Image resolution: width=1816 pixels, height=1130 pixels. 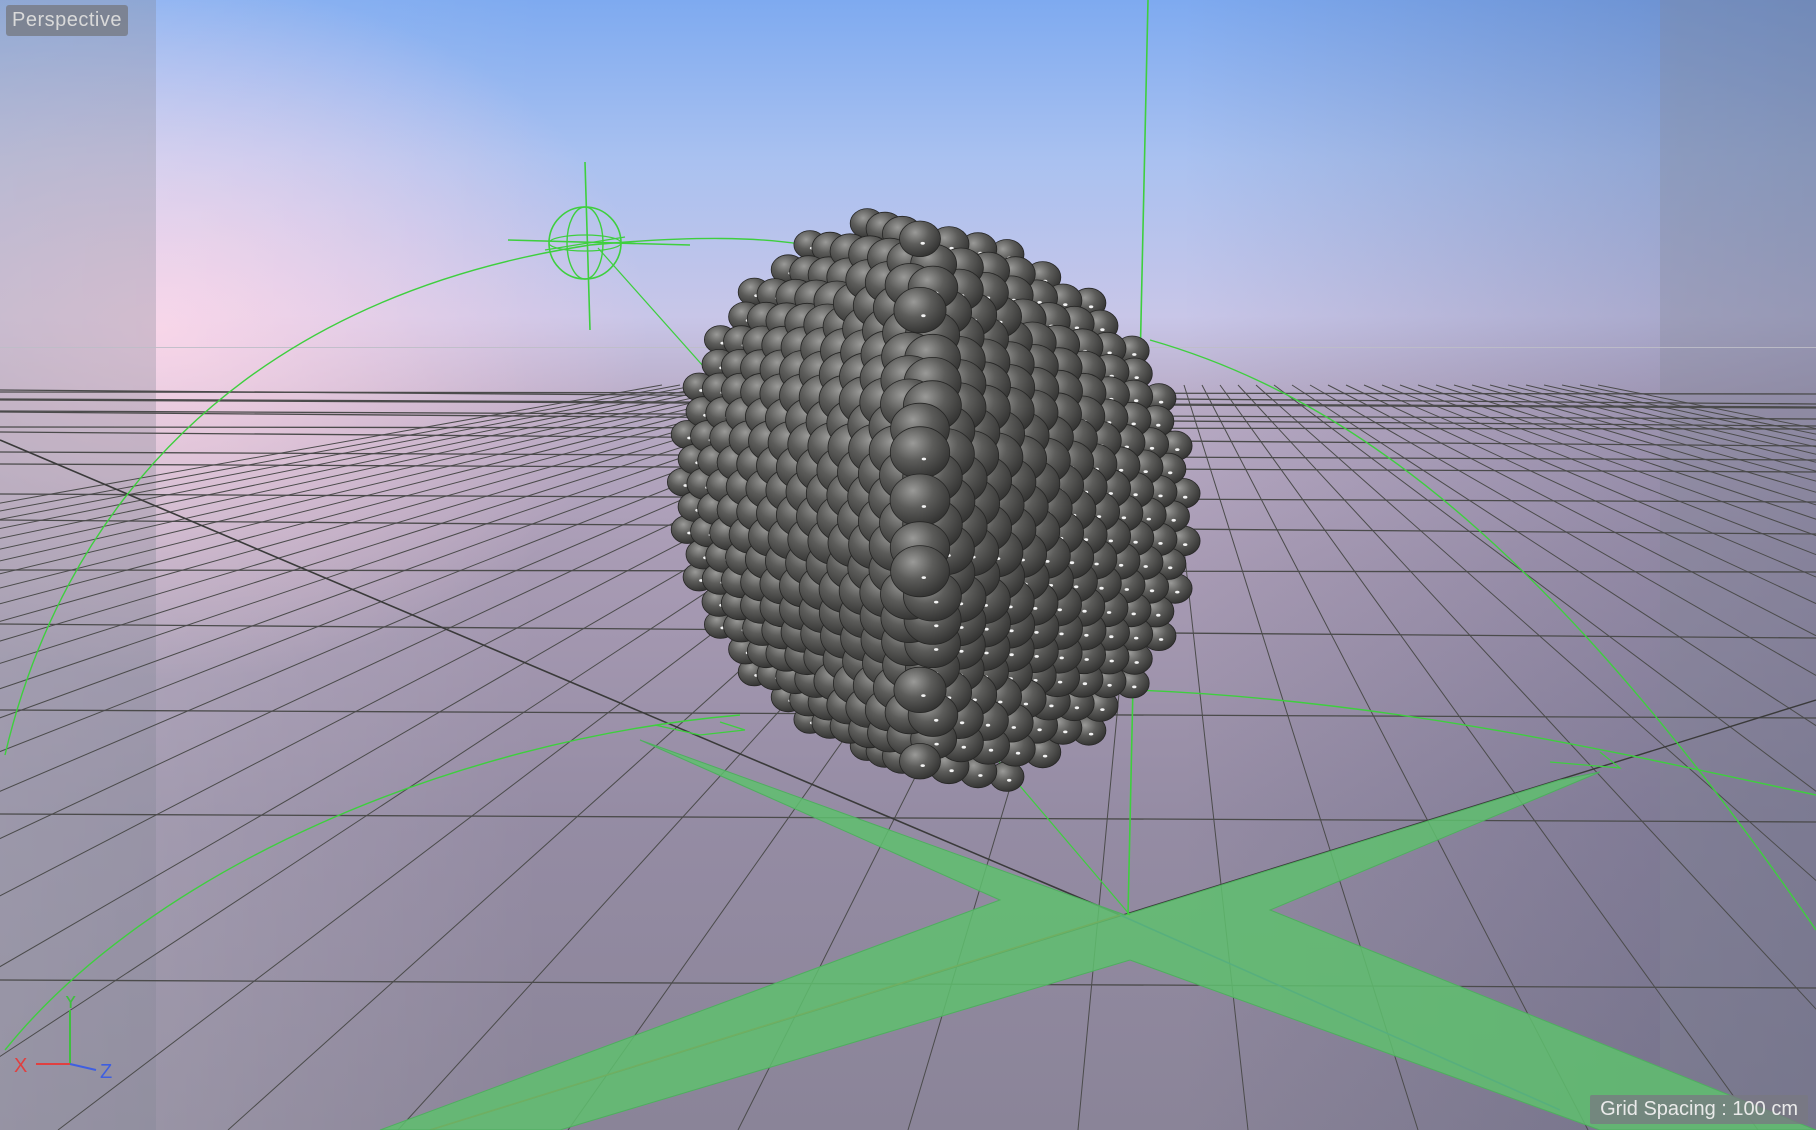 I want to click on axis-orientation-gizmo: Y X Z, so click(x=63, y=1039).